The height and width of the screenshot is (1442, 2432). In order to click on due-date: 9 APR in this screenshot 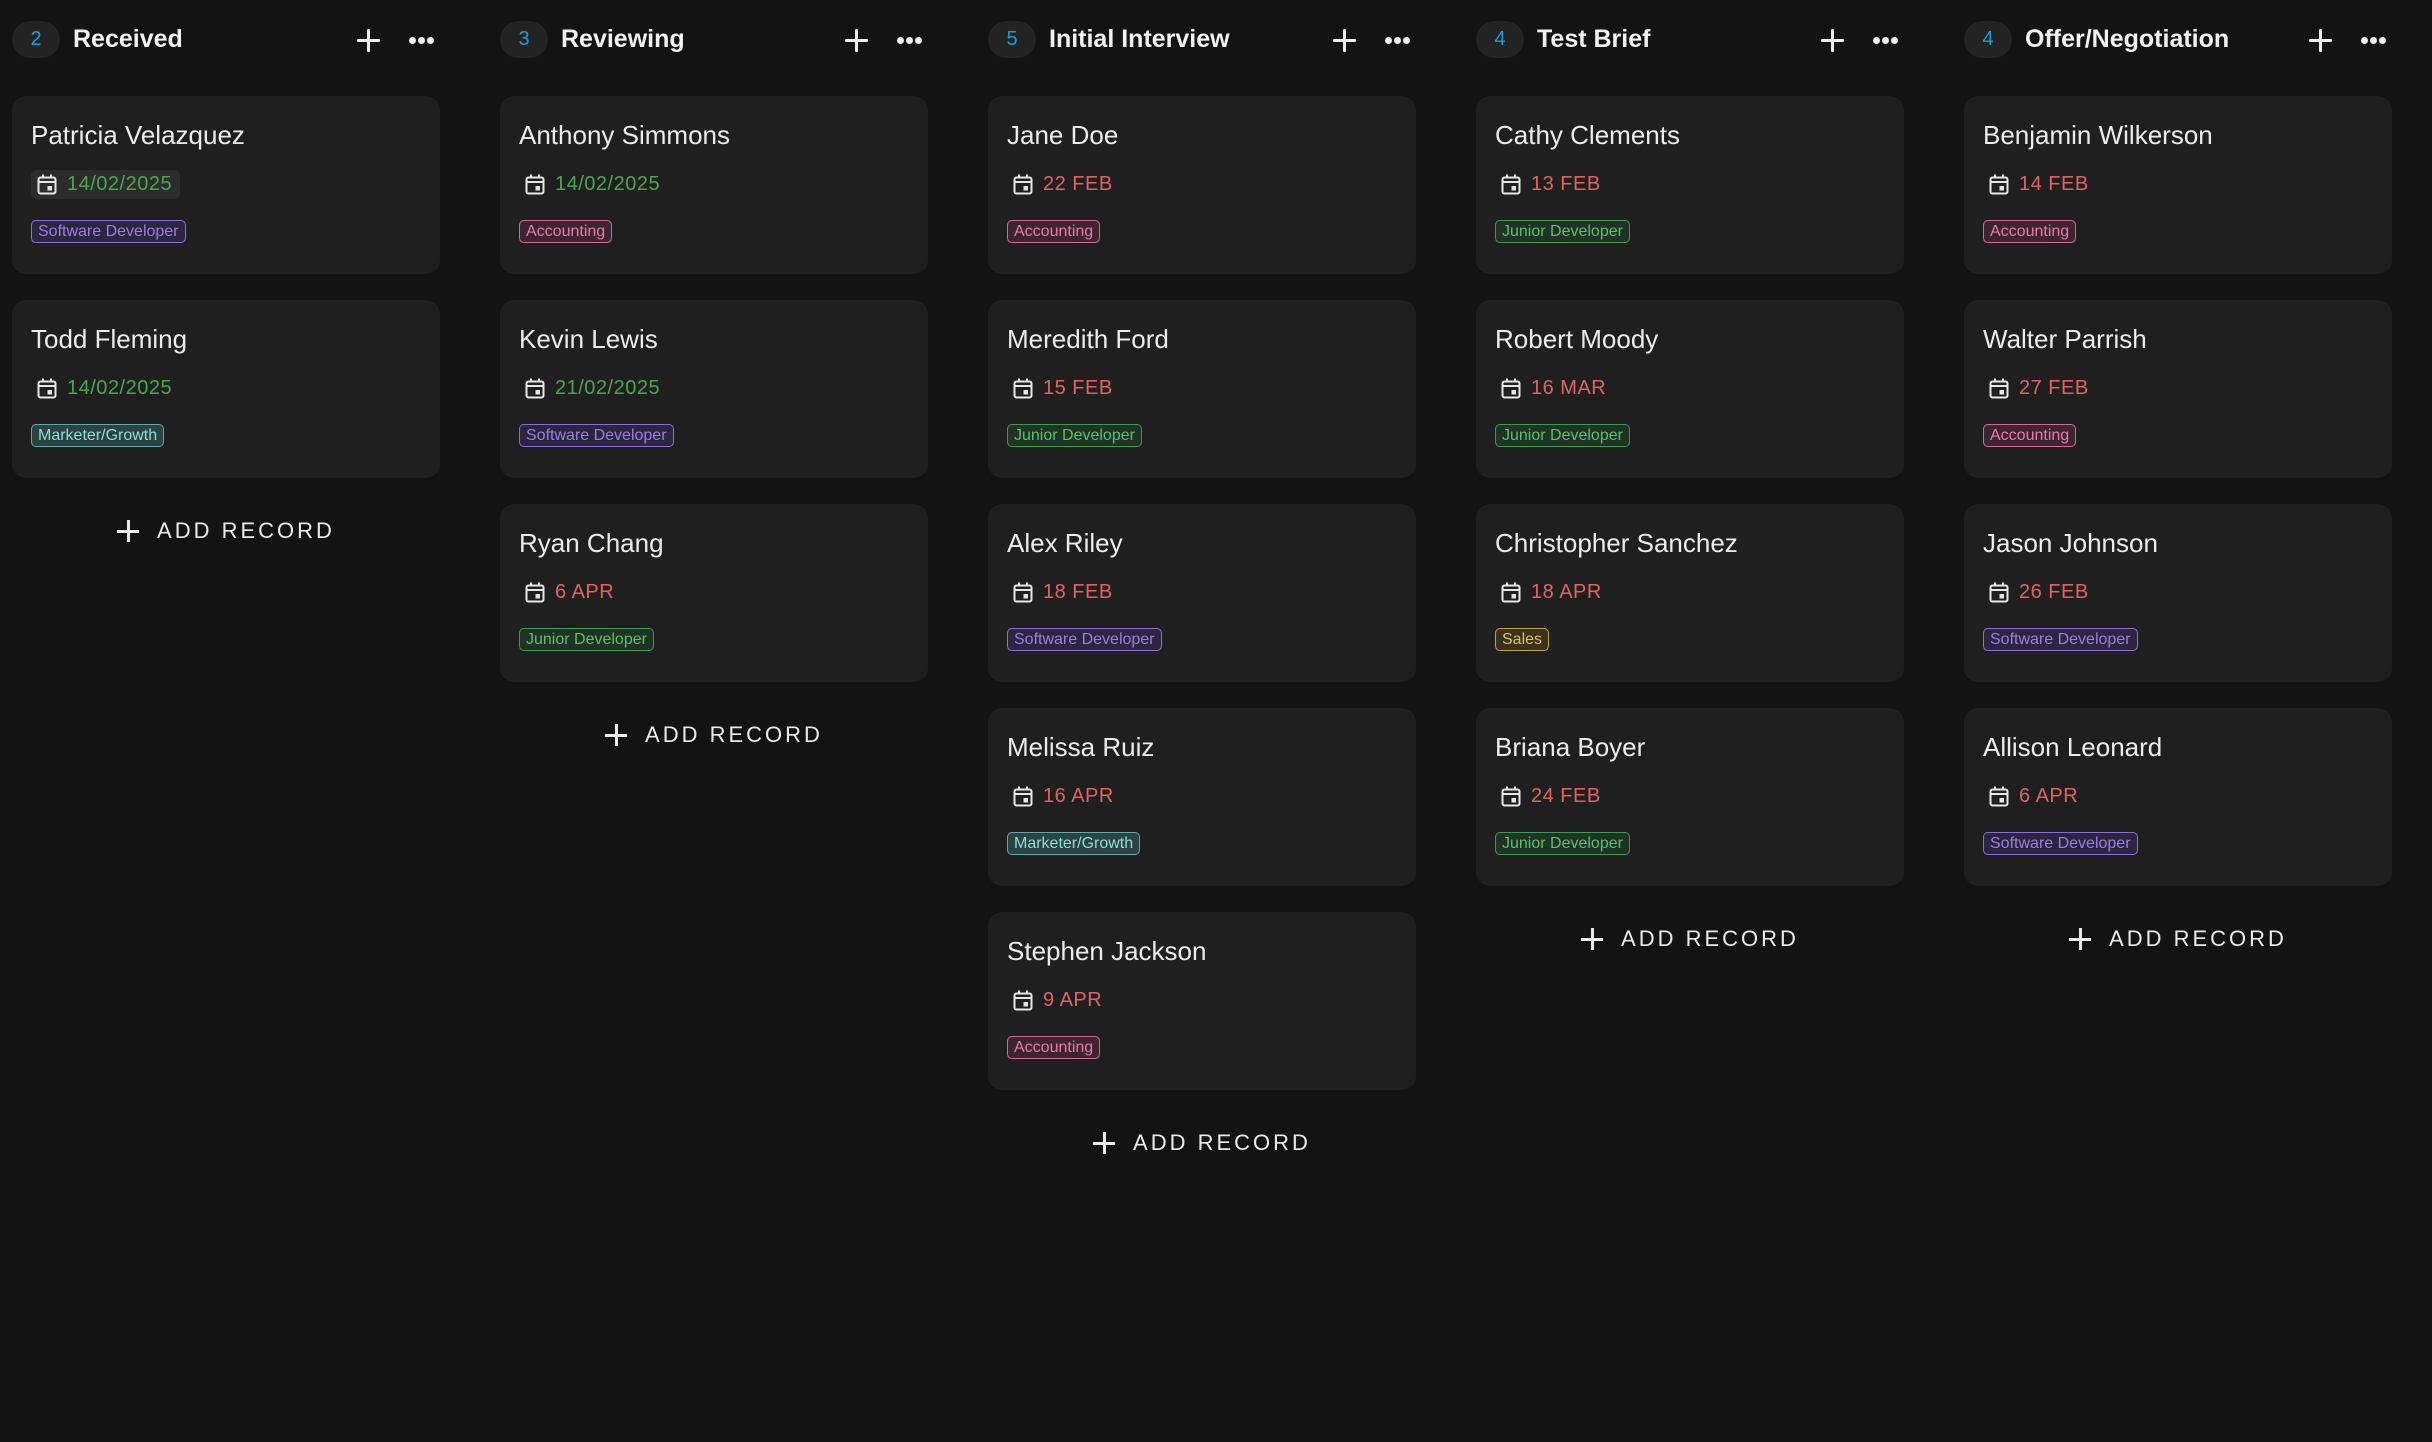, I will do `click(1058, 1000)`.